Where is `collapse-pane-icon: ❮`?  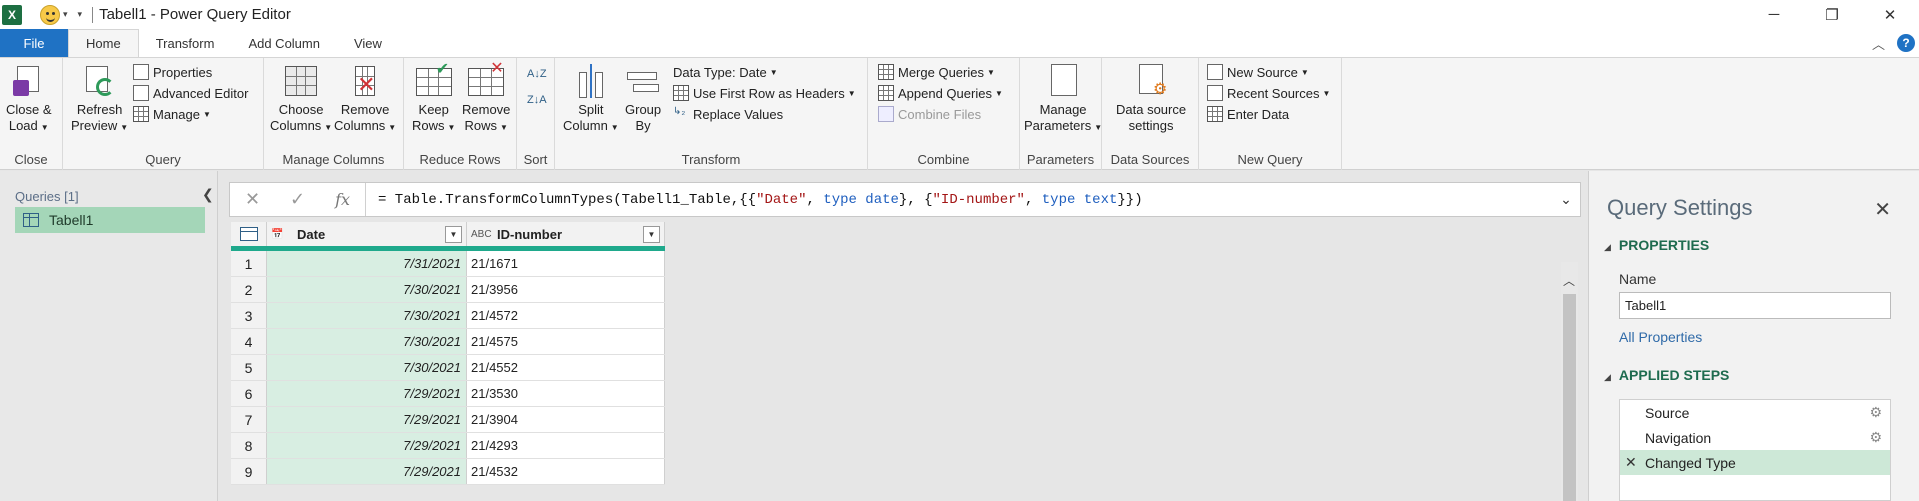
collapse-pane-icon: ❮ is located at coordinates (208, 194).